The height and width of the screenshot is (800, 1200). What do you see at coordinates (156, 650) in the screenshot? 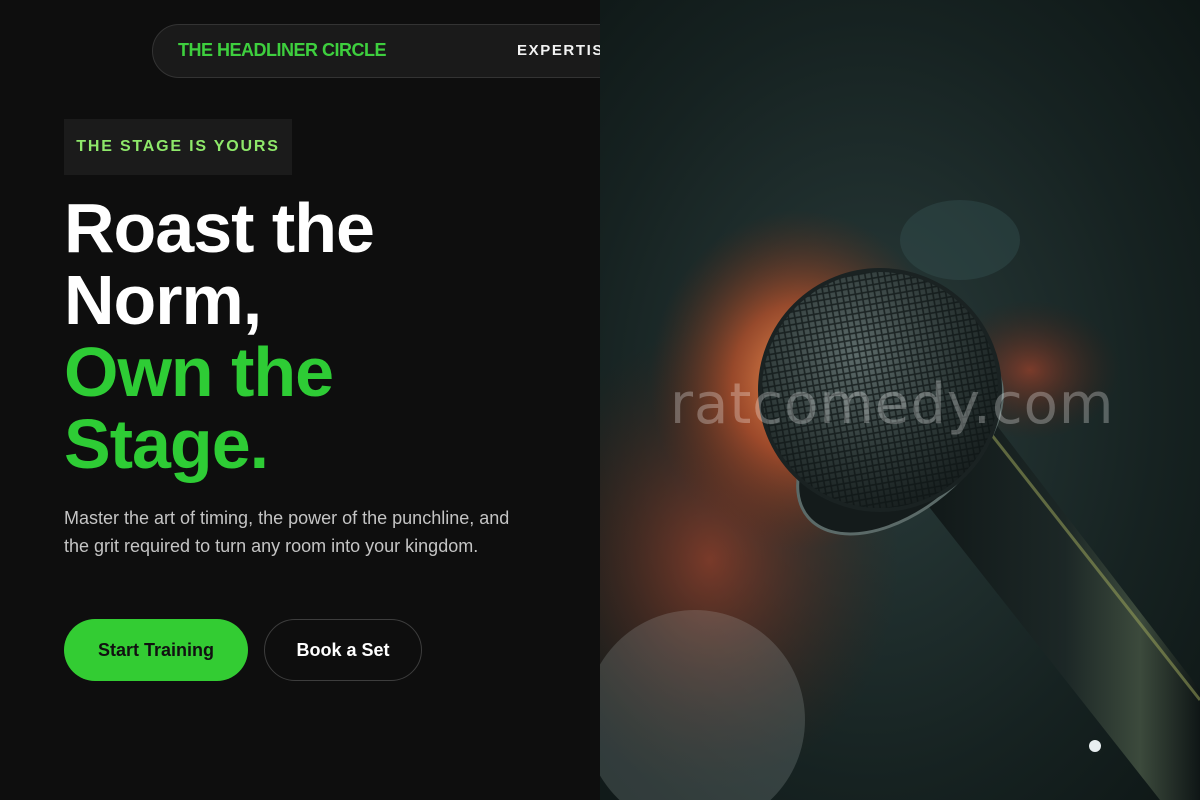
I see `start-training-button: Start Training` at bounding box center [156, 650].